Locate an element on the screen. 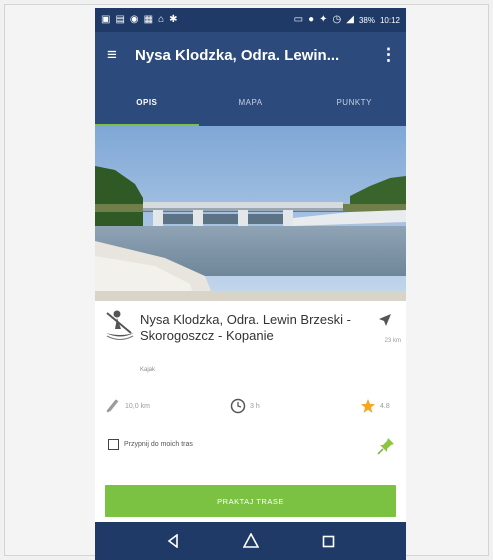  signal-icon: ◢ is located at coordinates (350, 19).